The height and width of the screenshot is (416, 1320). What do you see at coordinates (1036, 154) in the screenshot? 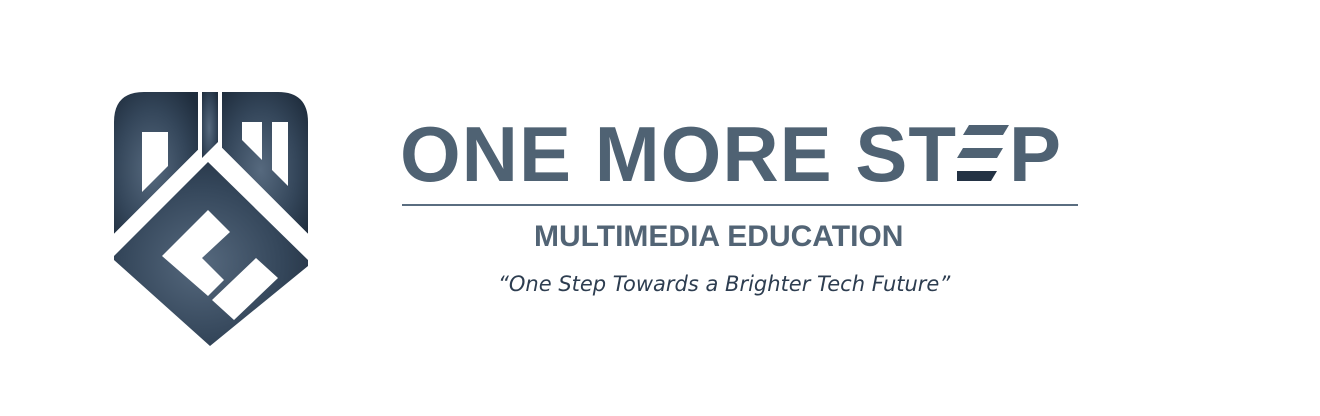
I see `brand-name-part2: P` at bounding box center [1036, 154].